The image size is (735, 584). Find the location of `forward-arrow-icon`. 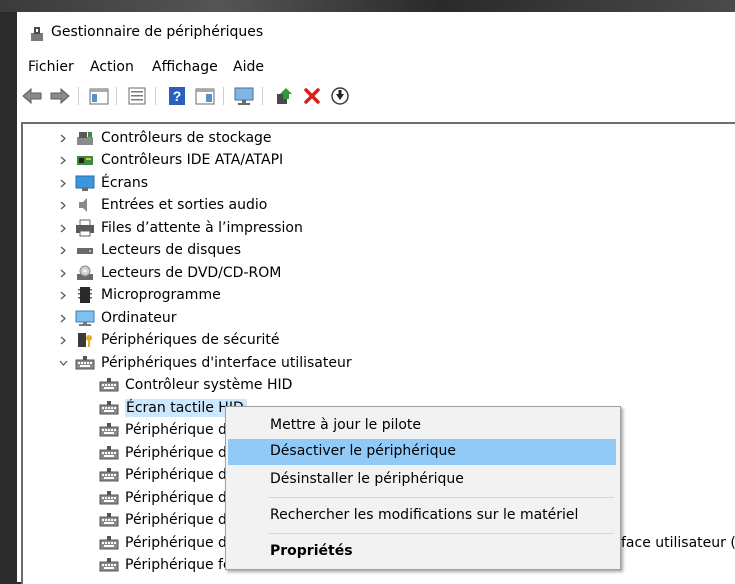

forward-arrow-icon is located at coordinates (60, 96).